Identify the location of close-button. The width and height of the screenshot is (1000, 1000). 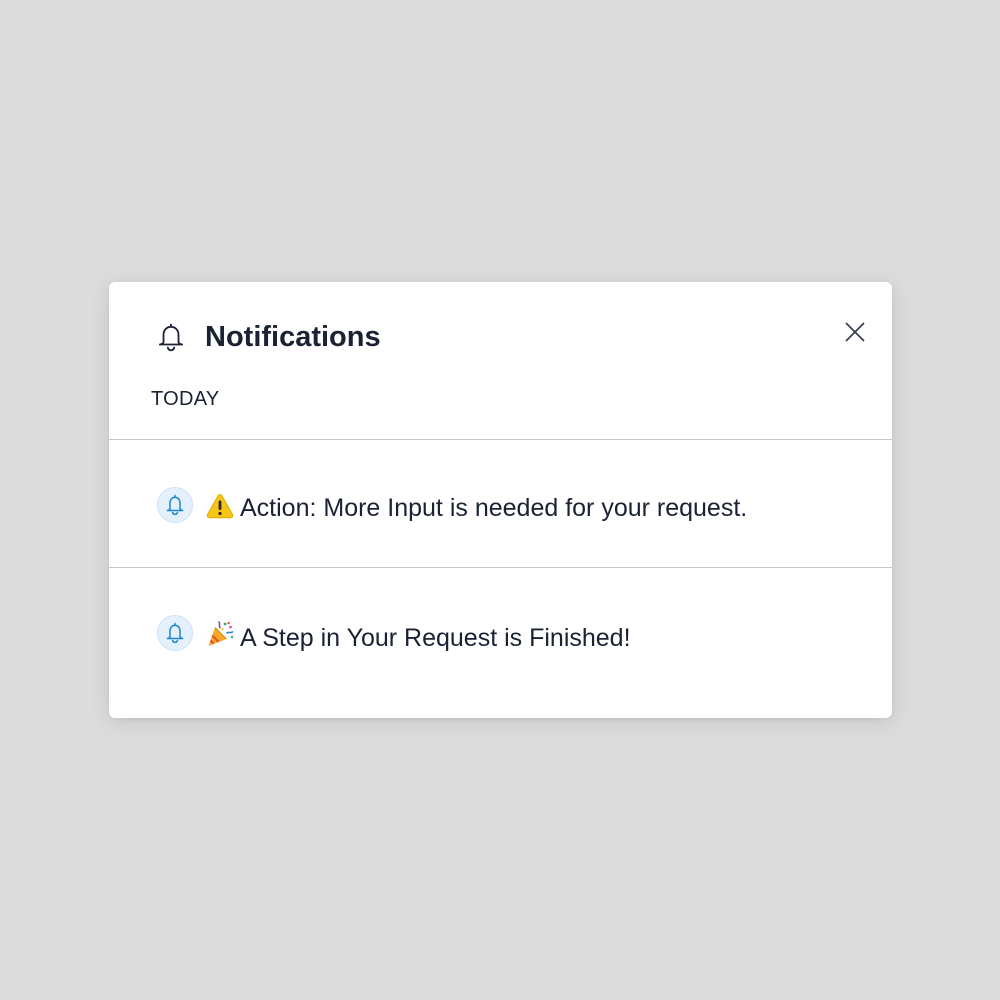
(855, 332).